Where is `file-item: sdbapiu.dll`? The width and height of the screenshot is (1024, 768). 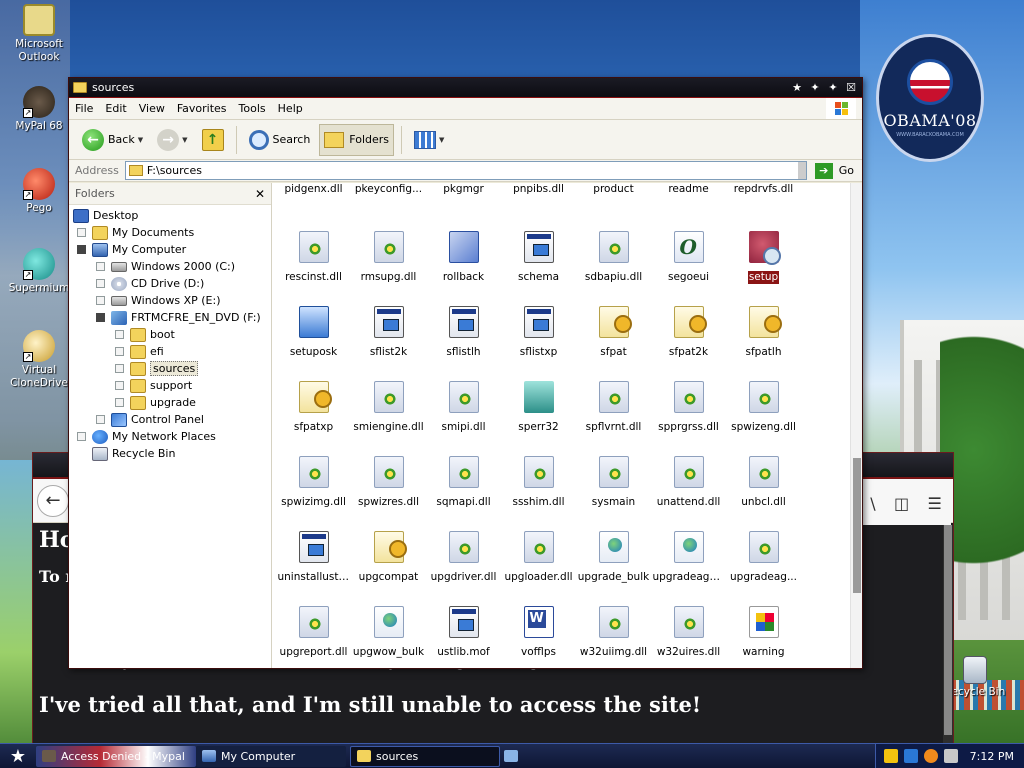 file-item: sdbapiu.dll is located at coordinates (613, 250).